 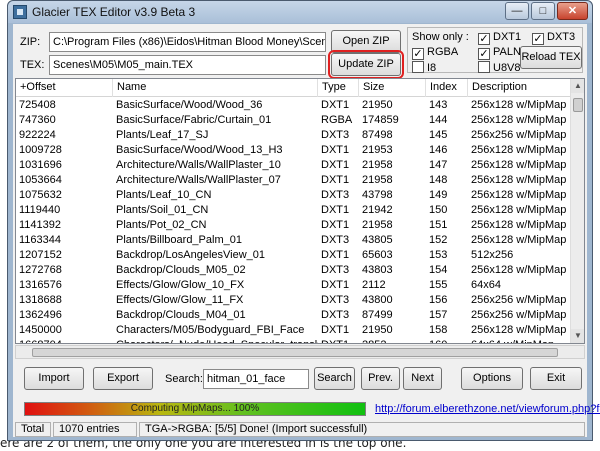 What do you see at coordinates (440, 37) in the screenshot?
I see `show-only-label: Show only :` at bounding box center [440, 37].